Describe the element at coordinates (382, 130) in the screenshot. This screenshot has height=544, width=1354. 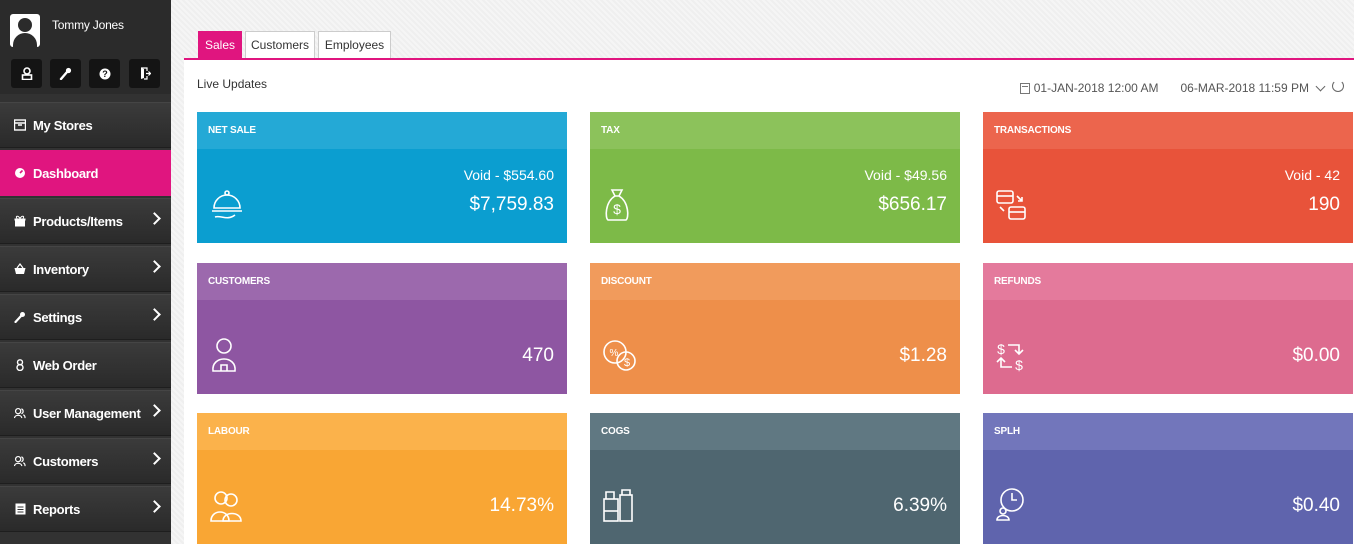
I see `card-title: NET SALE` at that location.